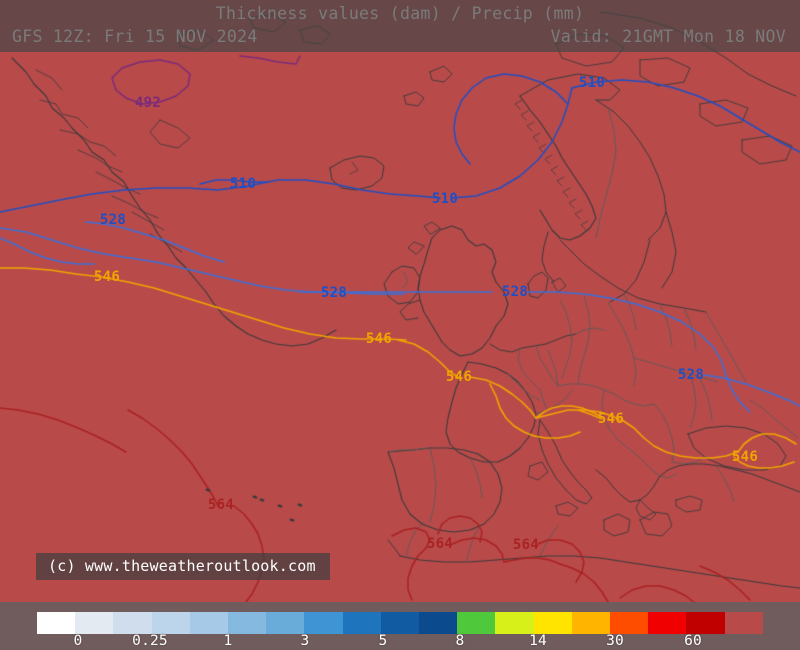 Image resolution: width=800 pixels, height=650 pixels. What do you see at coordinates (383, 641) in the screenshot?
I see `colorbar-tick-5: 5` at bounding box center [383, 641].